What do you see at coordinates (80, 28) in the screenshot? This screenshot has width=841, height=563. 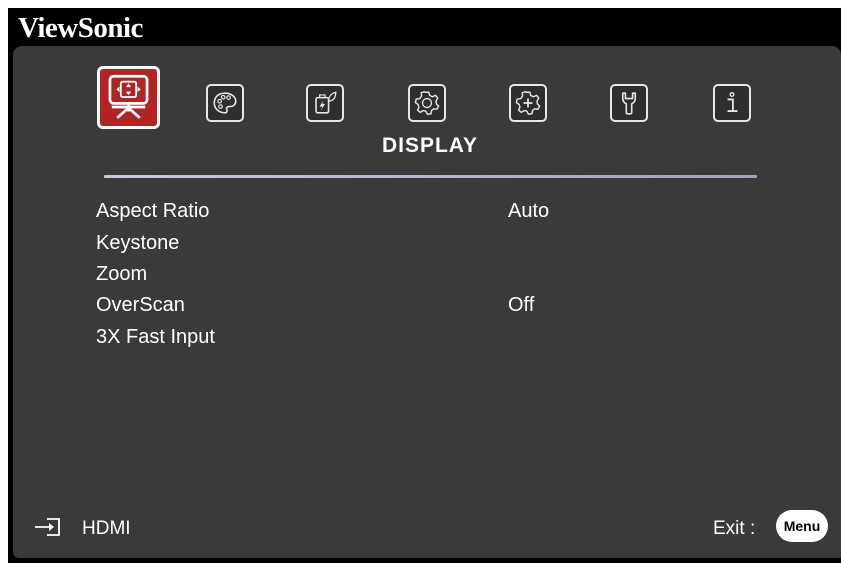 I see `brand-logo: ViewSonic` at bounding box center [80, 28].